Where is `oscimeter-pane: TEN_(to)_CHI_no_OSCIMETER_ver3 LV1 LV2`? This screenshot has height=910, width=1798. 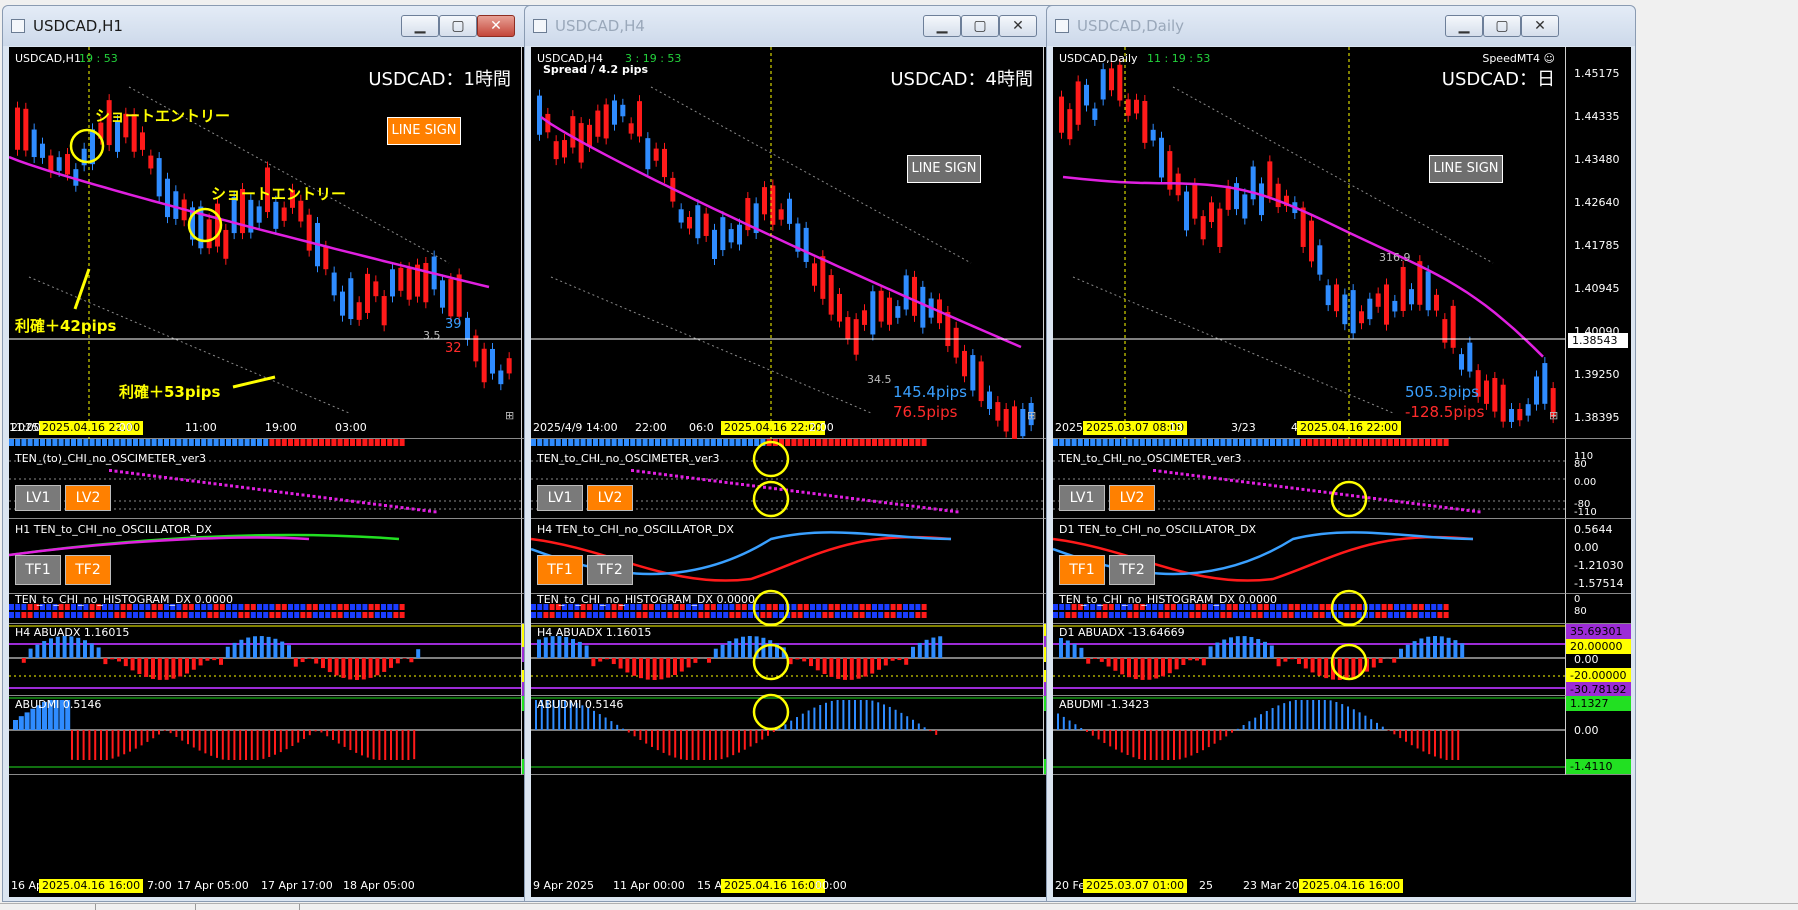 oscimeter-pane: TEN_(to)_CHI_no_OSCIMETER_ver3 LV1 LV2 is located at coordinates (265, 479).